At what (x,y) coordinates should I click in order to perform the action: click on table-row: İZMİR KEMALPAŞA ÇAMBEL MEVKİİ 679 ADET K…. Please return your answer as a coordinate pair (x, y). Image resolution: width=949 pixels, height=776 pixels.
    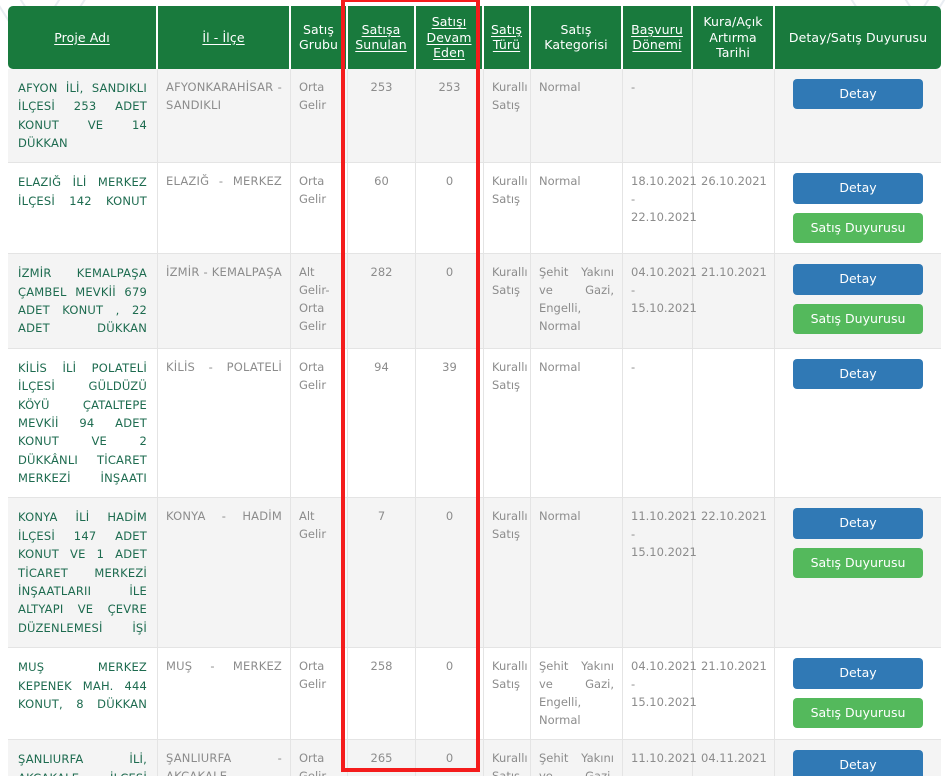
    Looking at the image, I should click on (474, 301).